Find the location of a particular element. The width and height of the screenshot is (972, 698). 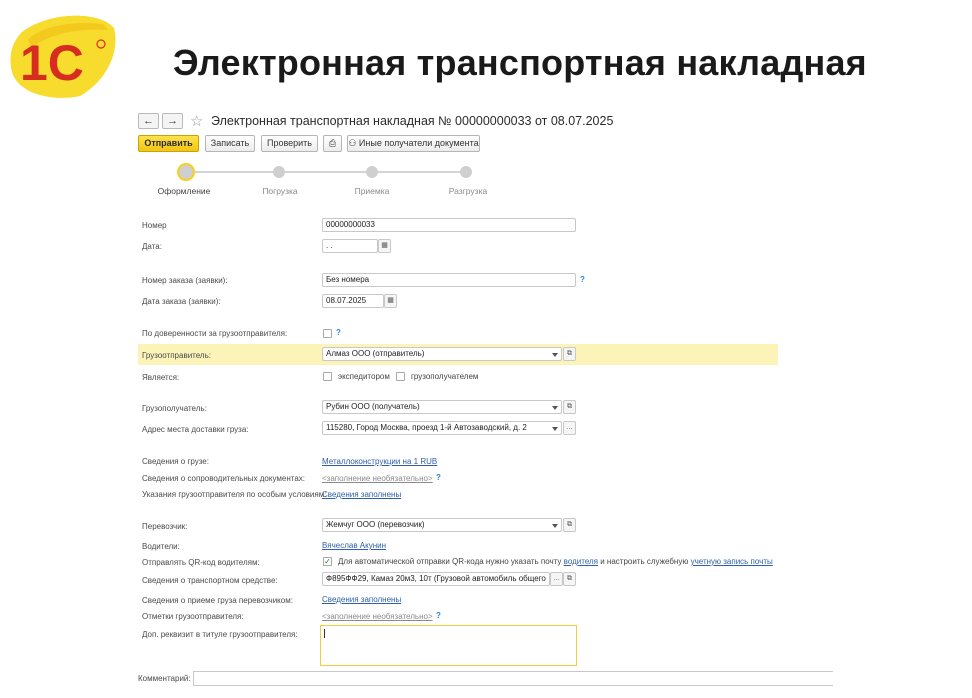

number-label: Номер is located at coordinates (154, 225).